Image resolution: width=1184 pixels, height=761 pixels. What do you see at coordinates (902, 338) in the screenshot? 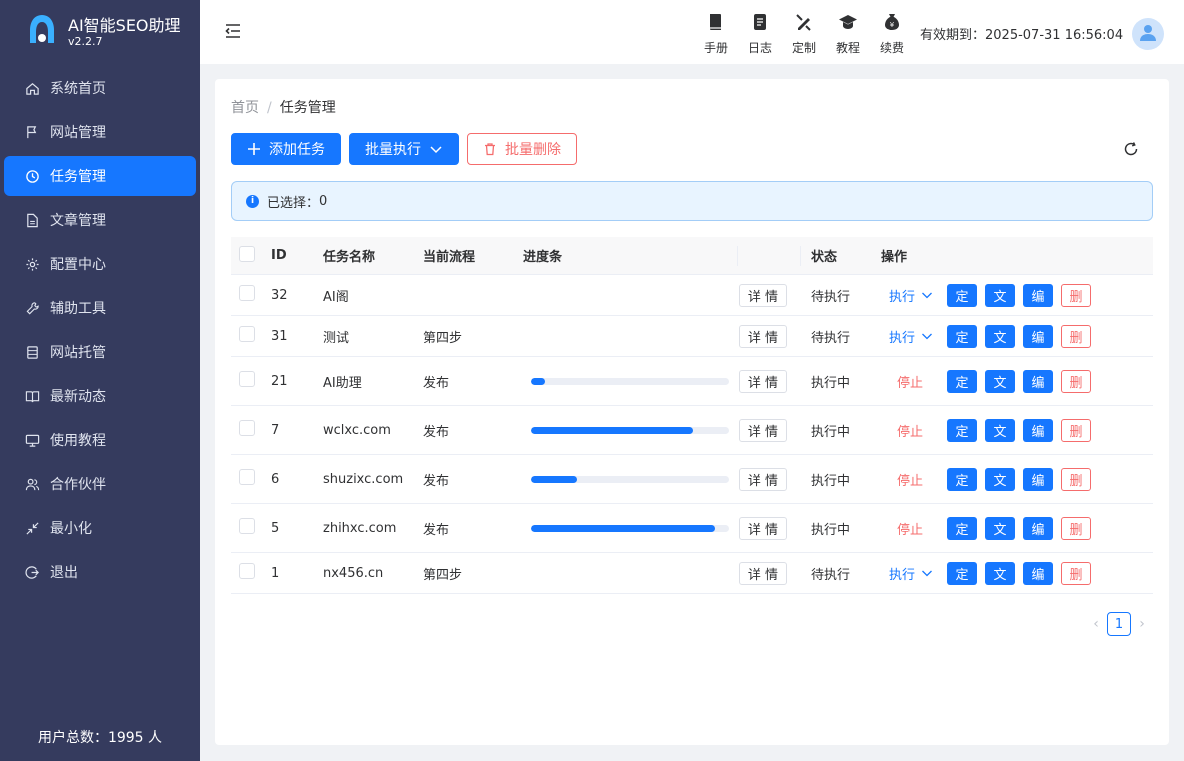
I see `execute-label: 执行` at bounding box center [902, 338].